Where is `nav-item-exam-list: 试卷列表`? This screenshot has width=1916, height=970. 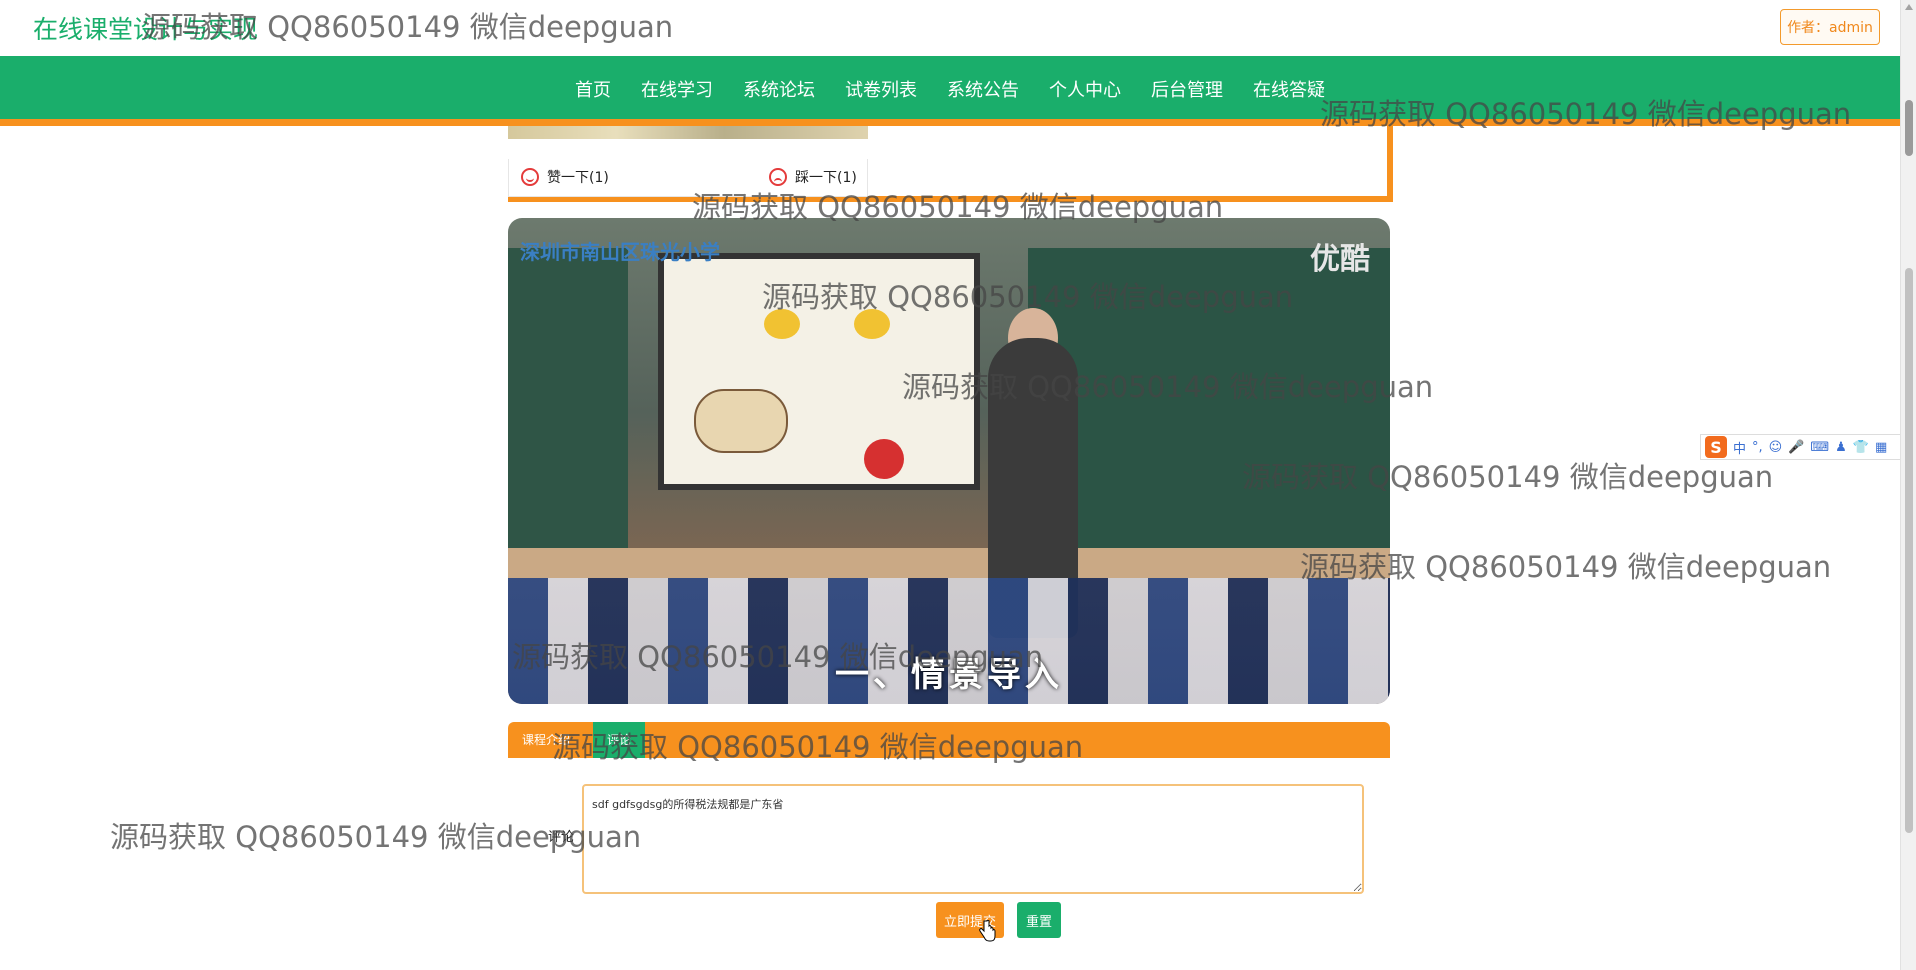 nav-item-exam-list: 试卷列表 is located at coordinates (881, 89).